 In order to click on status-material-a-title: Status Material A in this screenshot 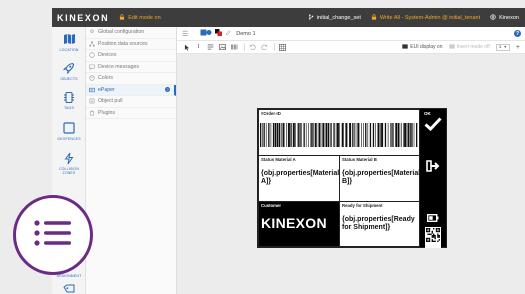, I will do `click(278, 159)`.